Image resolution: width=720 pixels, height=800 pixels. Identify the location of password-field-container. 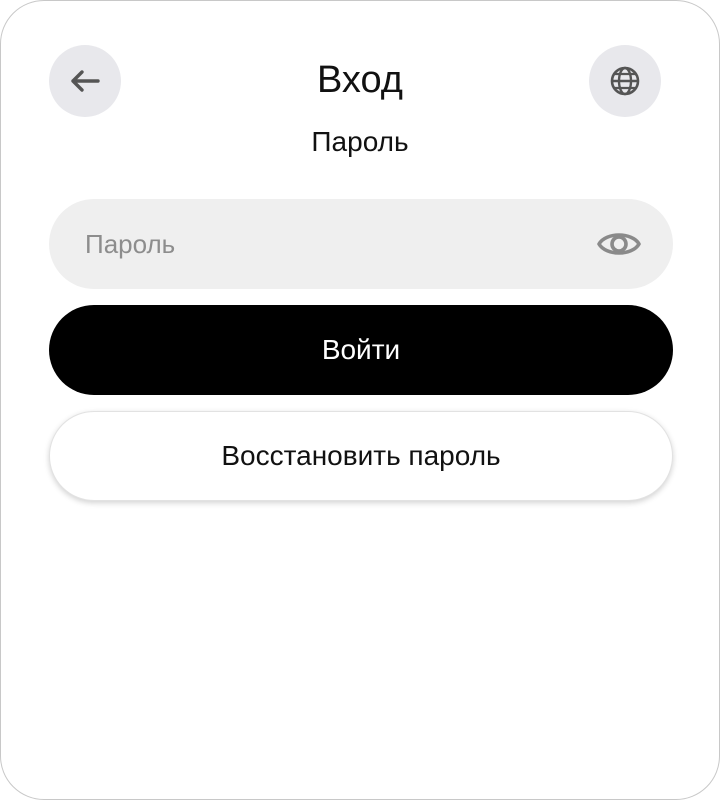
(361, 244).